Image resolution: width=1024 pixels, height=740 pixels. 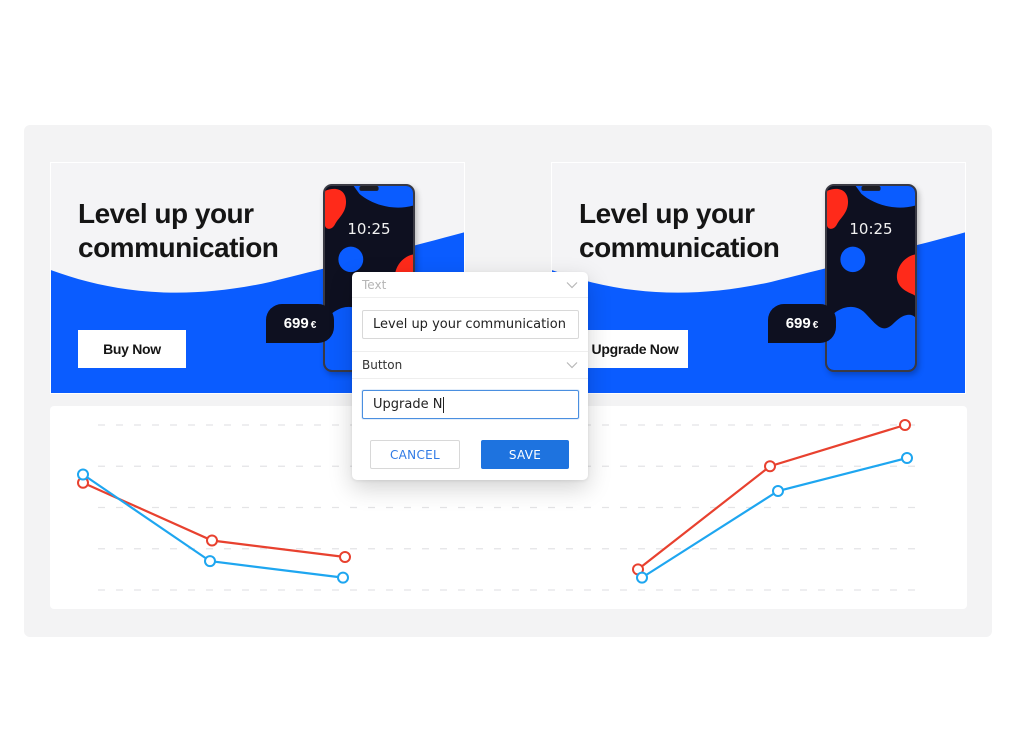 I want to click on text-section-label: Text, so click(x=374, y=284).